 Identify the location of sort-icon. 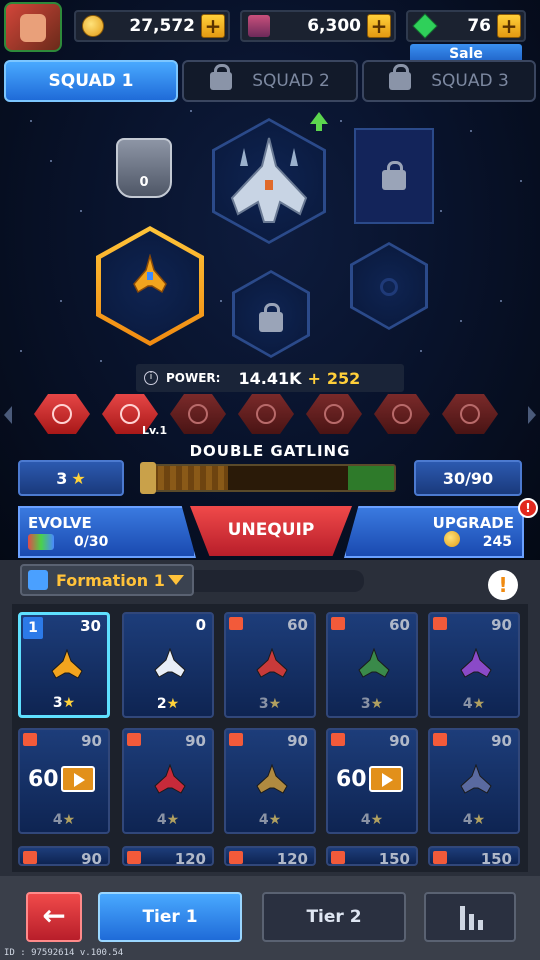
(472, 918).